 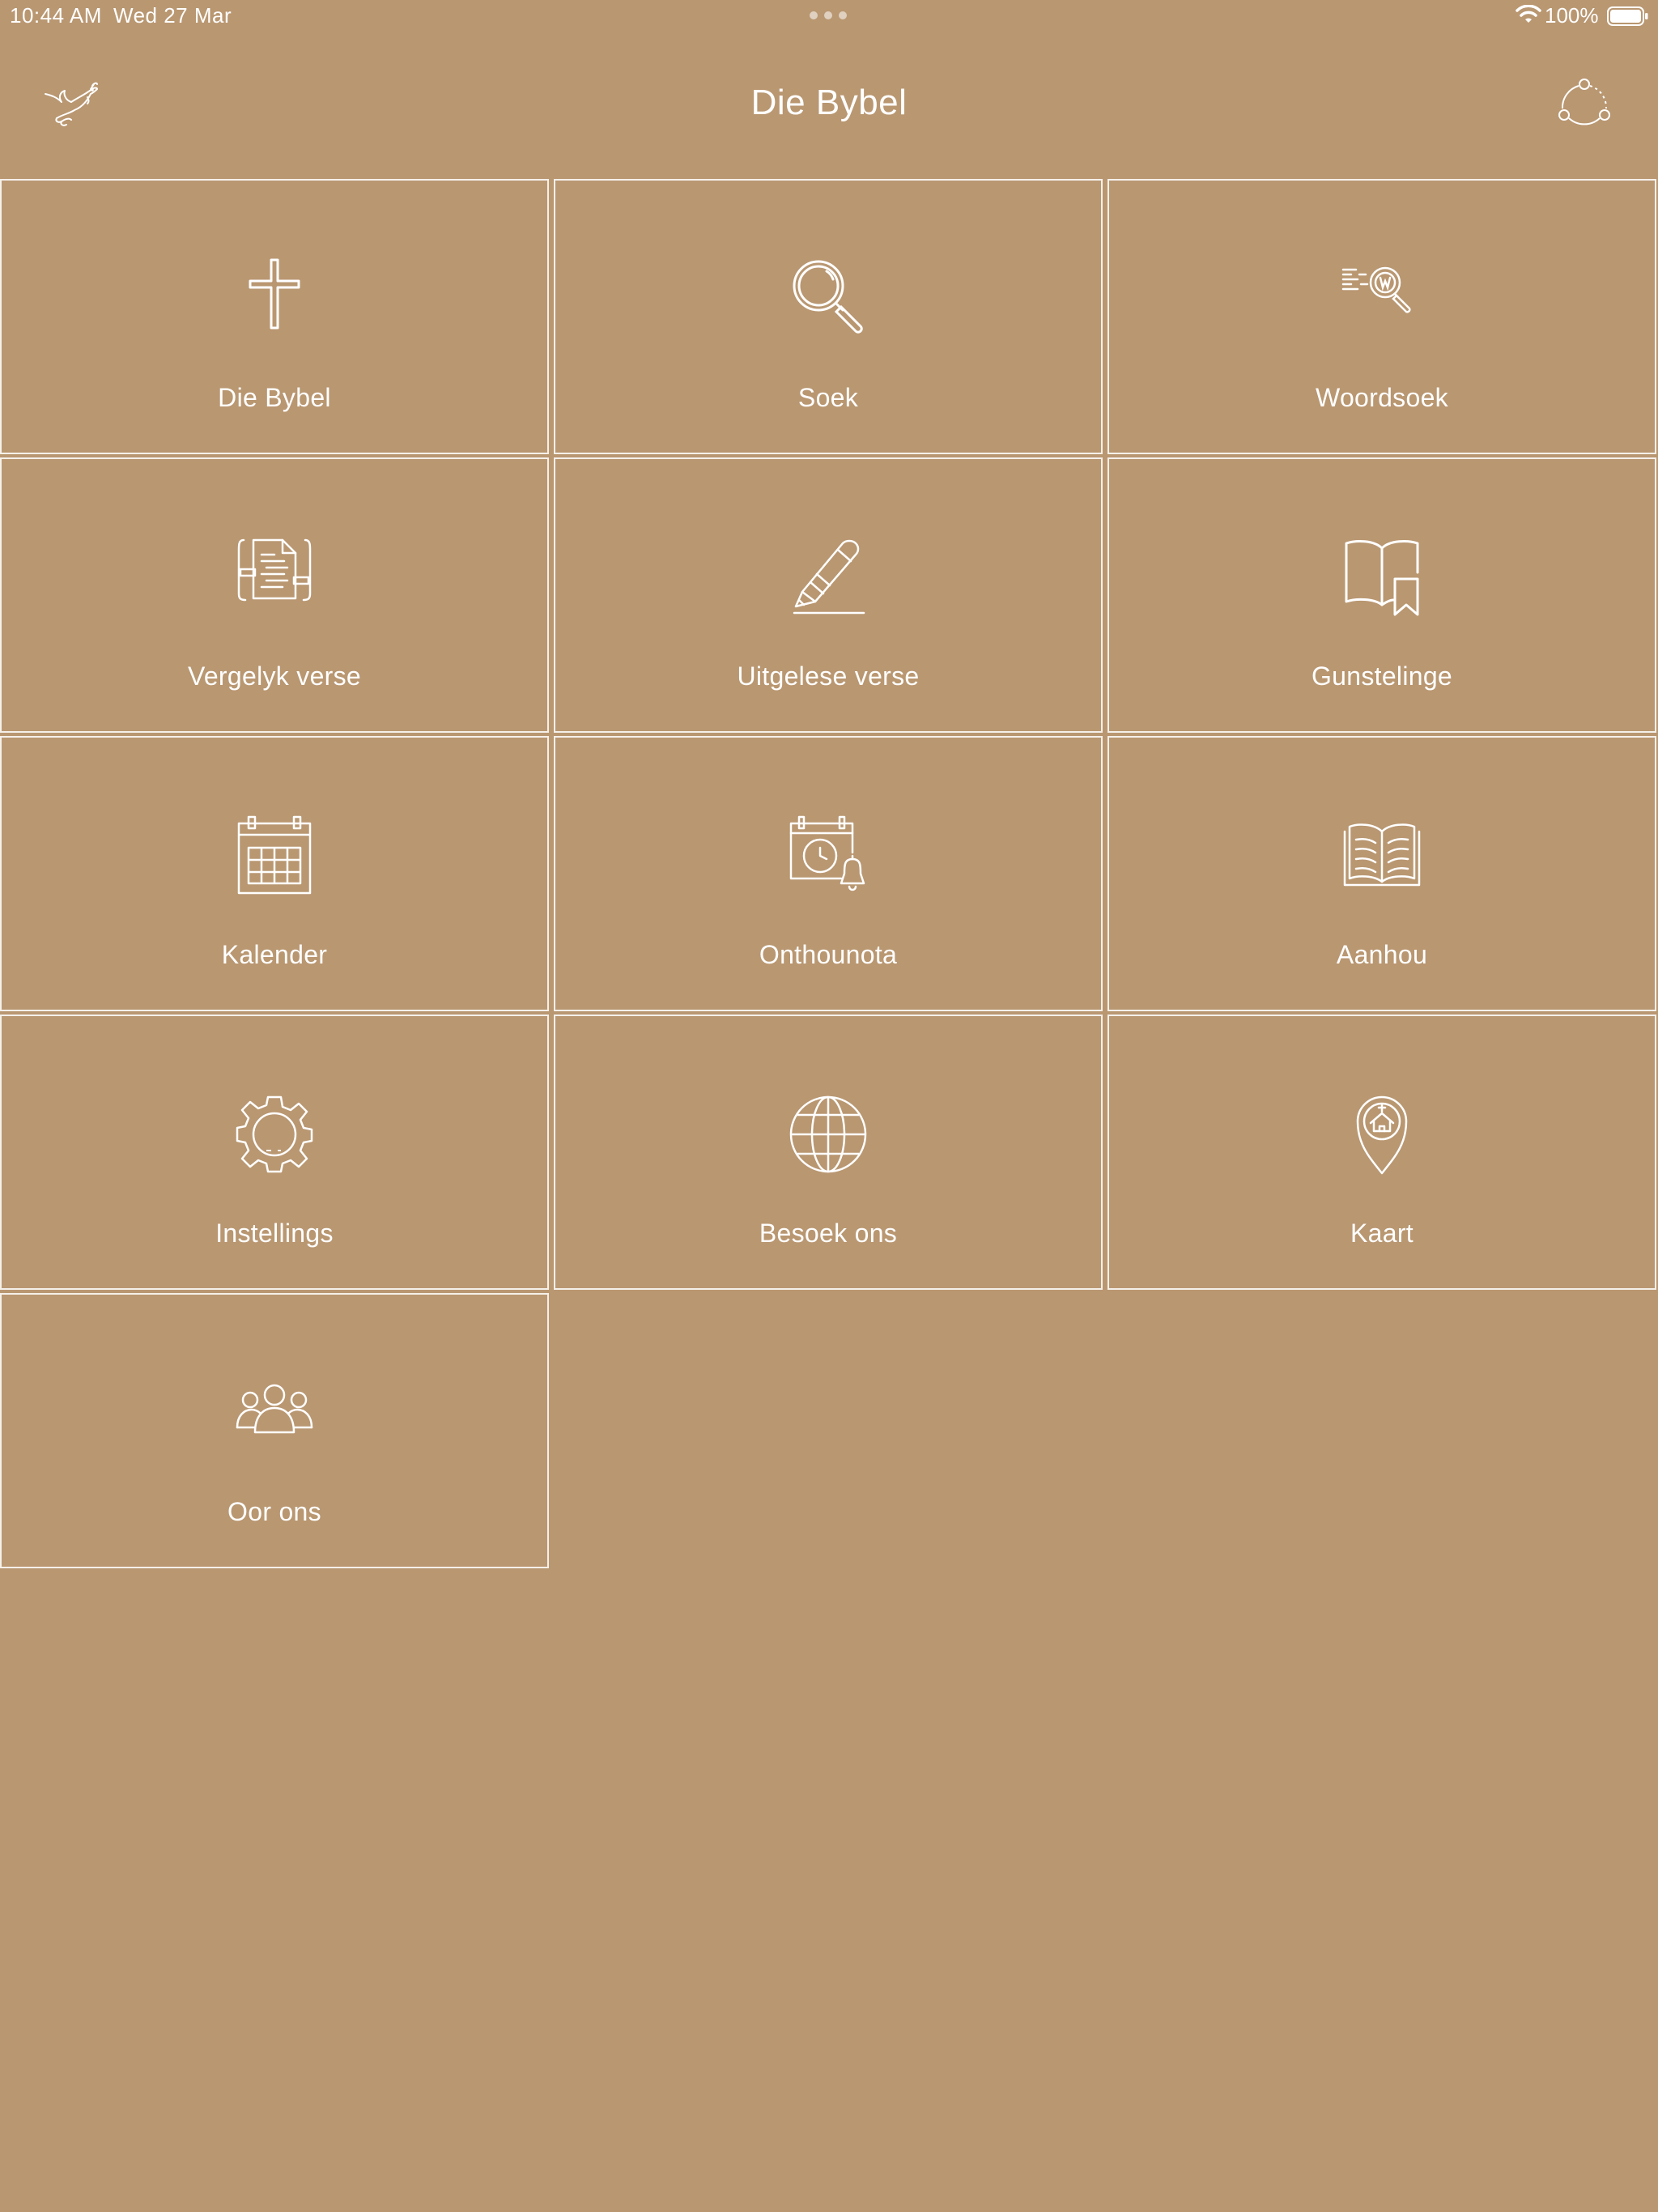 What do you see at coordinates (56, 16) in the screenshot?
I see `status-time: 10:44 AM` at bounding box center [56, 16].